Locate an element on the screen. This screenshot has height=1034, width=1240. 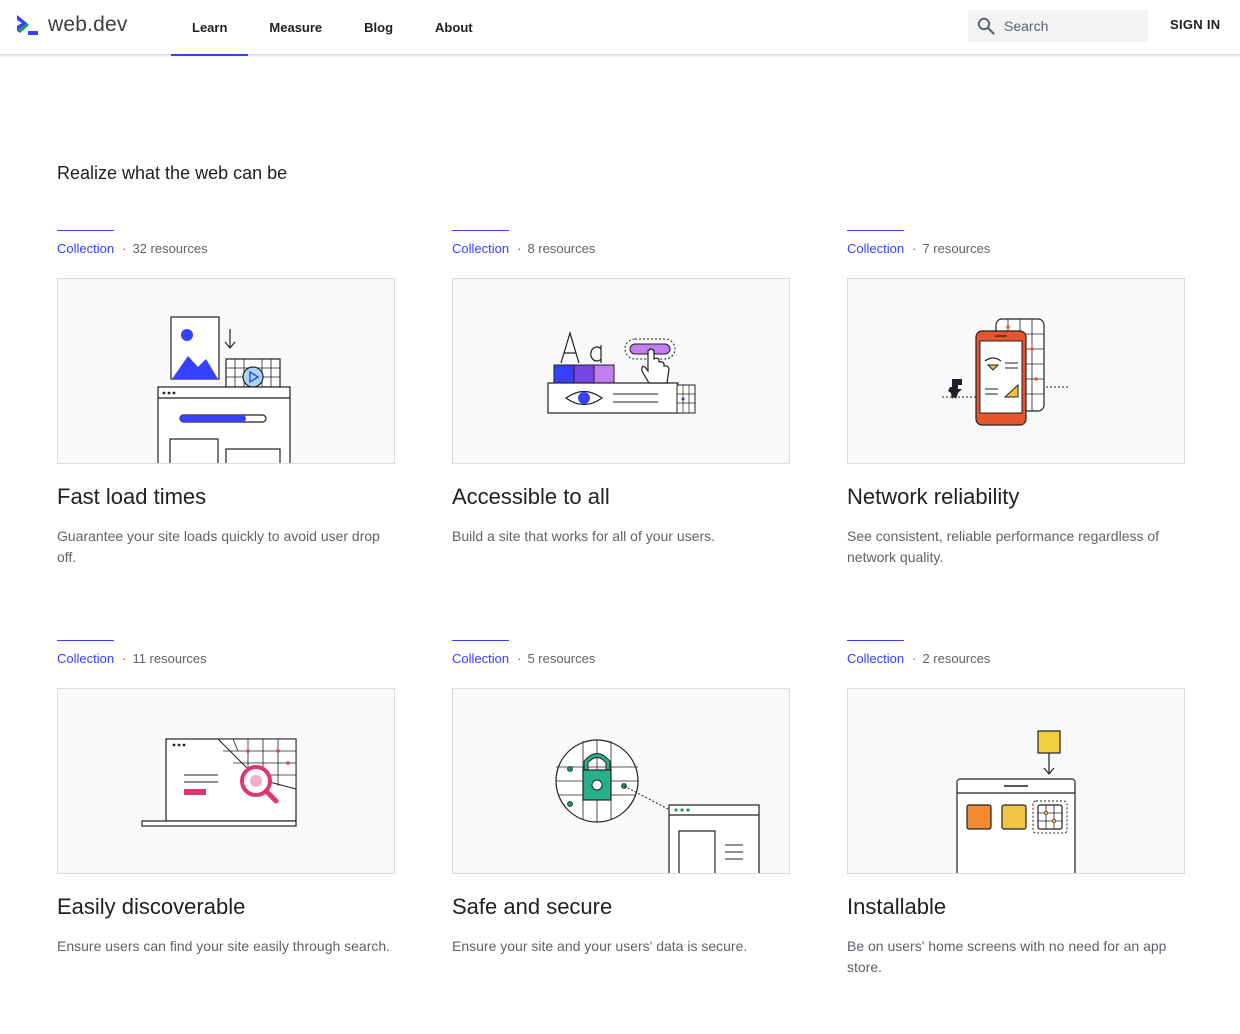
resource-count: 5 resources is located at coordinates (561, 658).